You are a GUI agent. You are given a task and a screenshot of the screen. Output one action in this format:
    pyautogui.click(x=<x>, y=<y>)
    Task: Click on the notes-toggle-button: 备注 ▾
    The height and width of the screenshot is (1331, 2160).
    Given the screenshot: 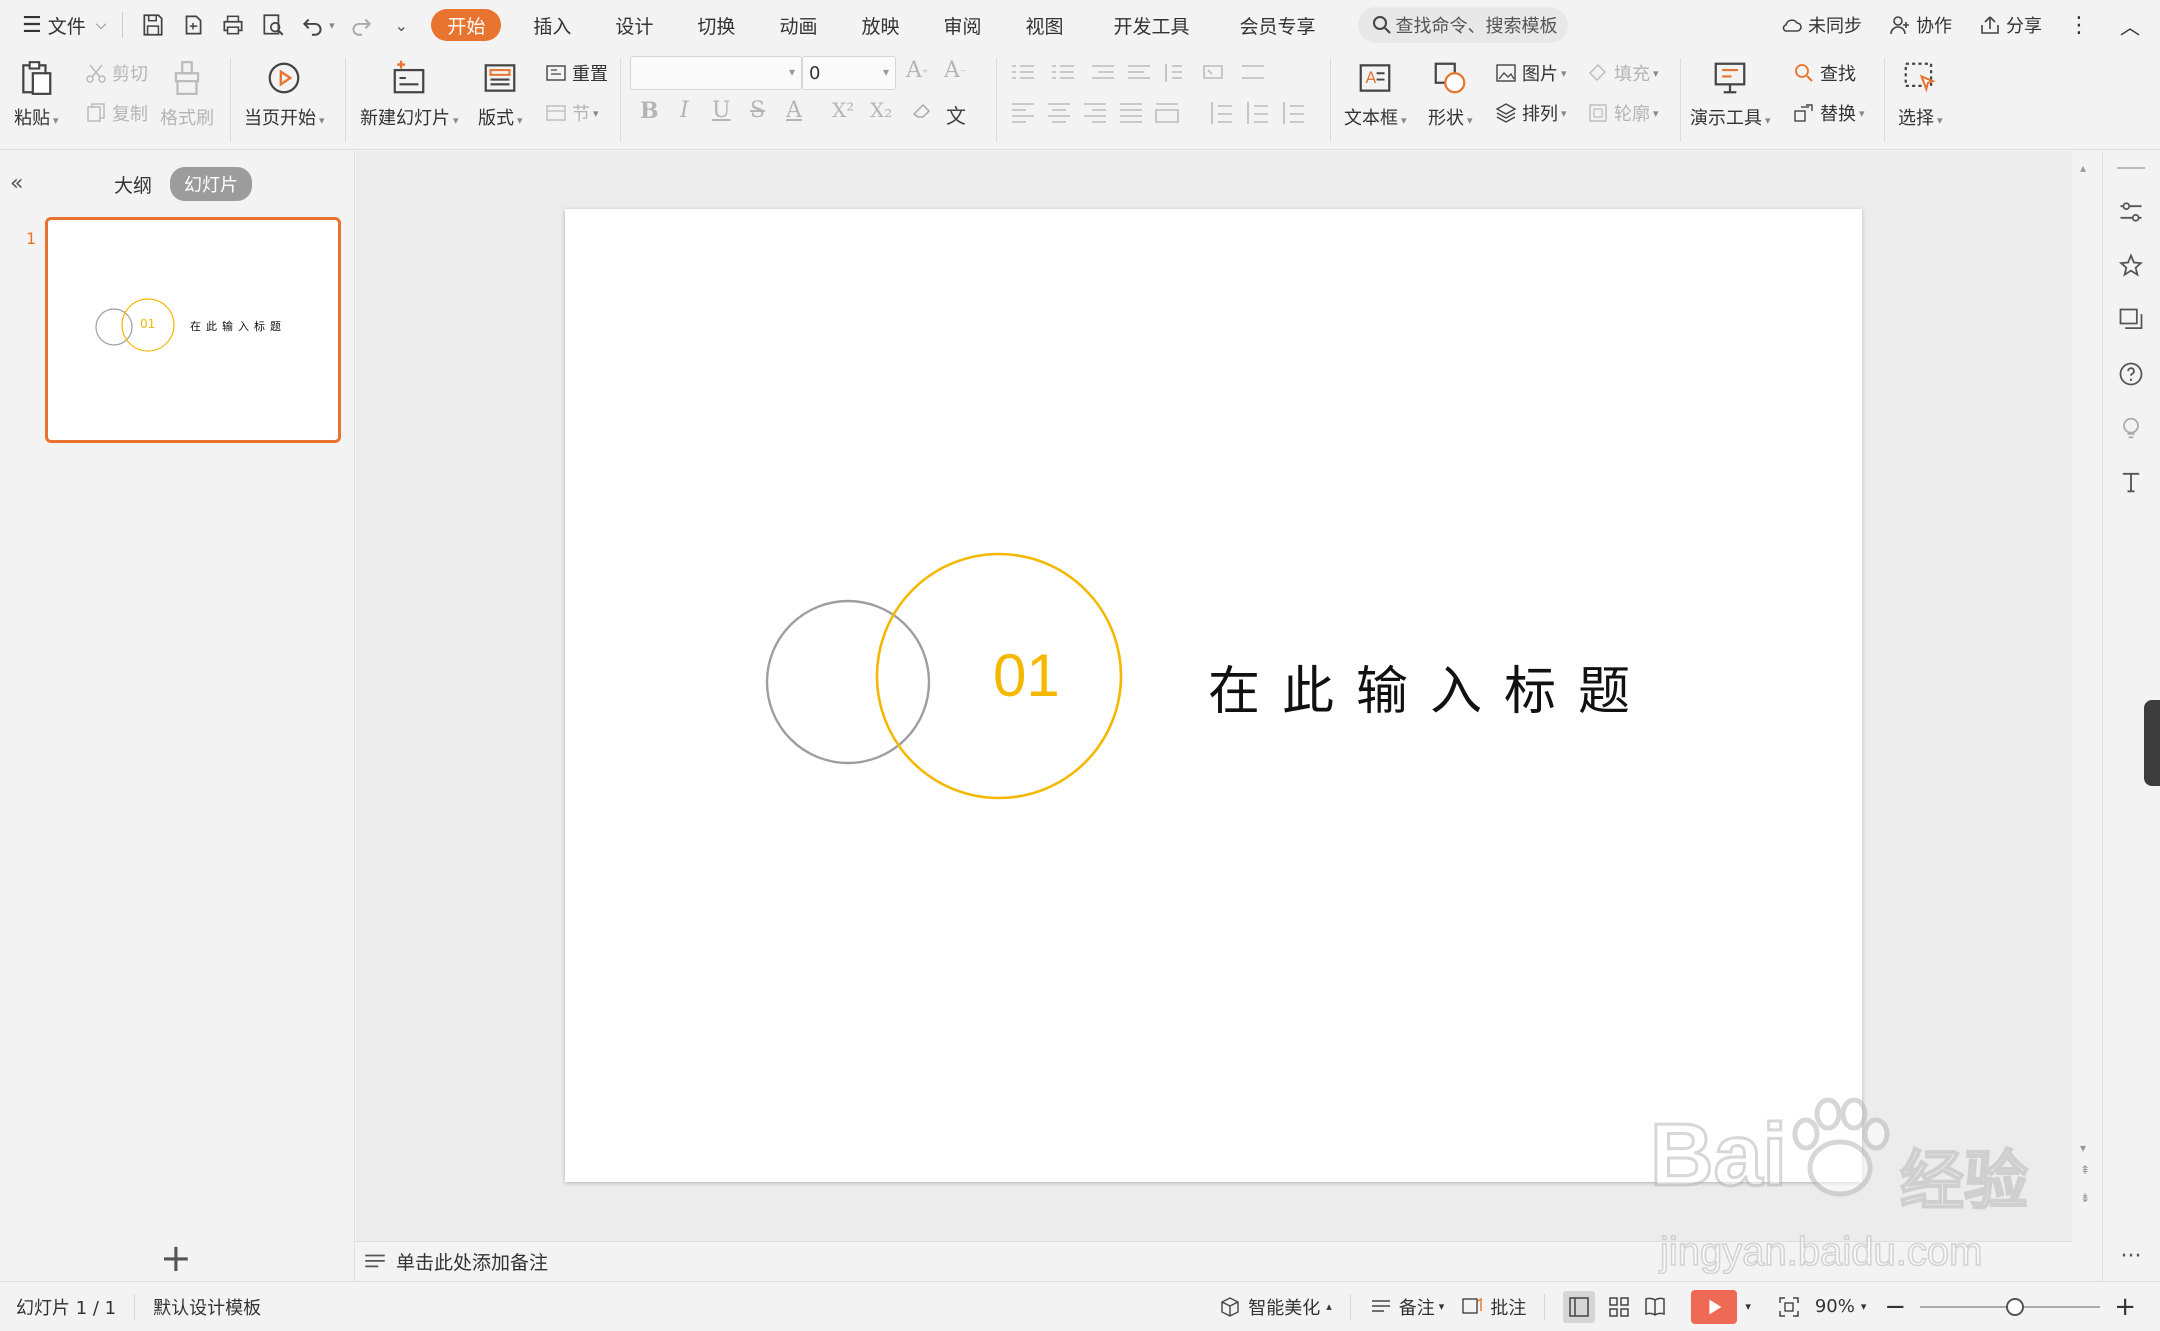 What is the action you would take?
    pyautogui.click(x=1406, y=1307)
    